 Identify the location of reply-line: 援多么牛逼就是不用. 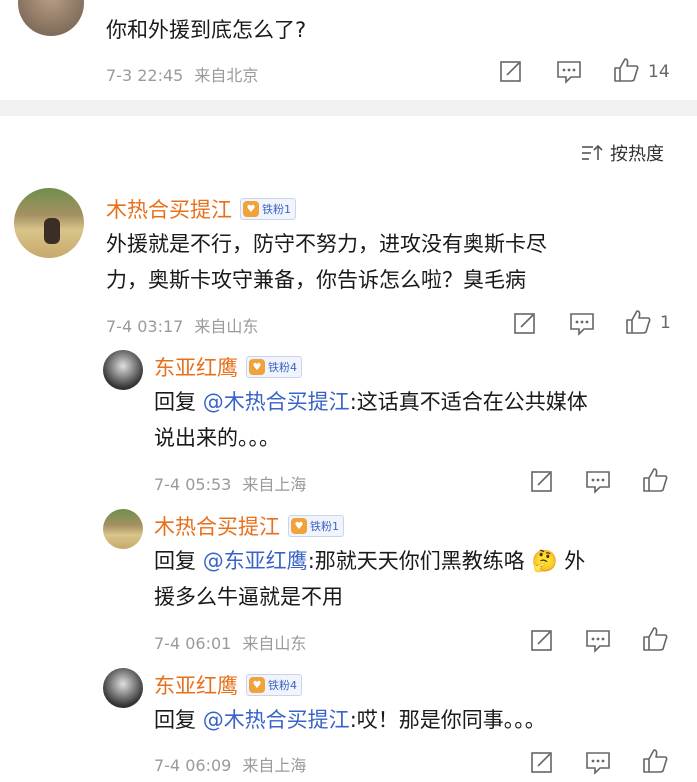
(248, 597).